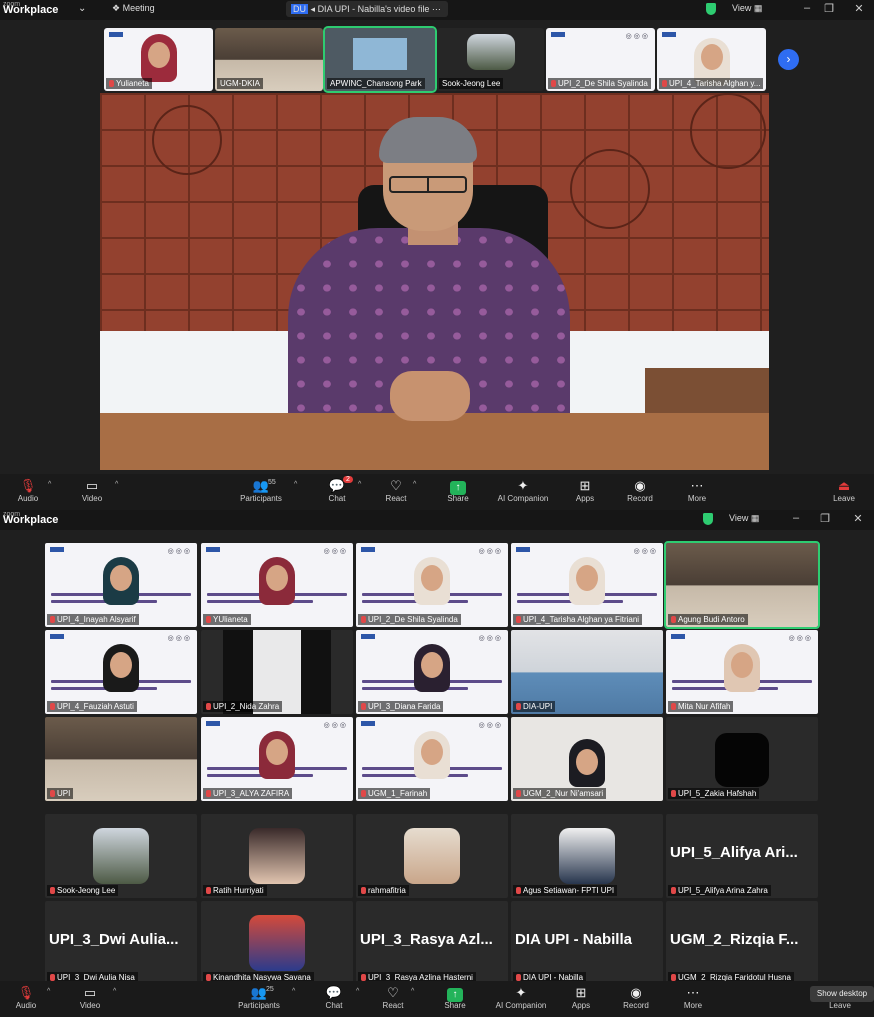 This screenshot has width=874, height=1017. I want to click on gallery-tile: UPI_5_Zakia Hafshah, so click(742, 759).